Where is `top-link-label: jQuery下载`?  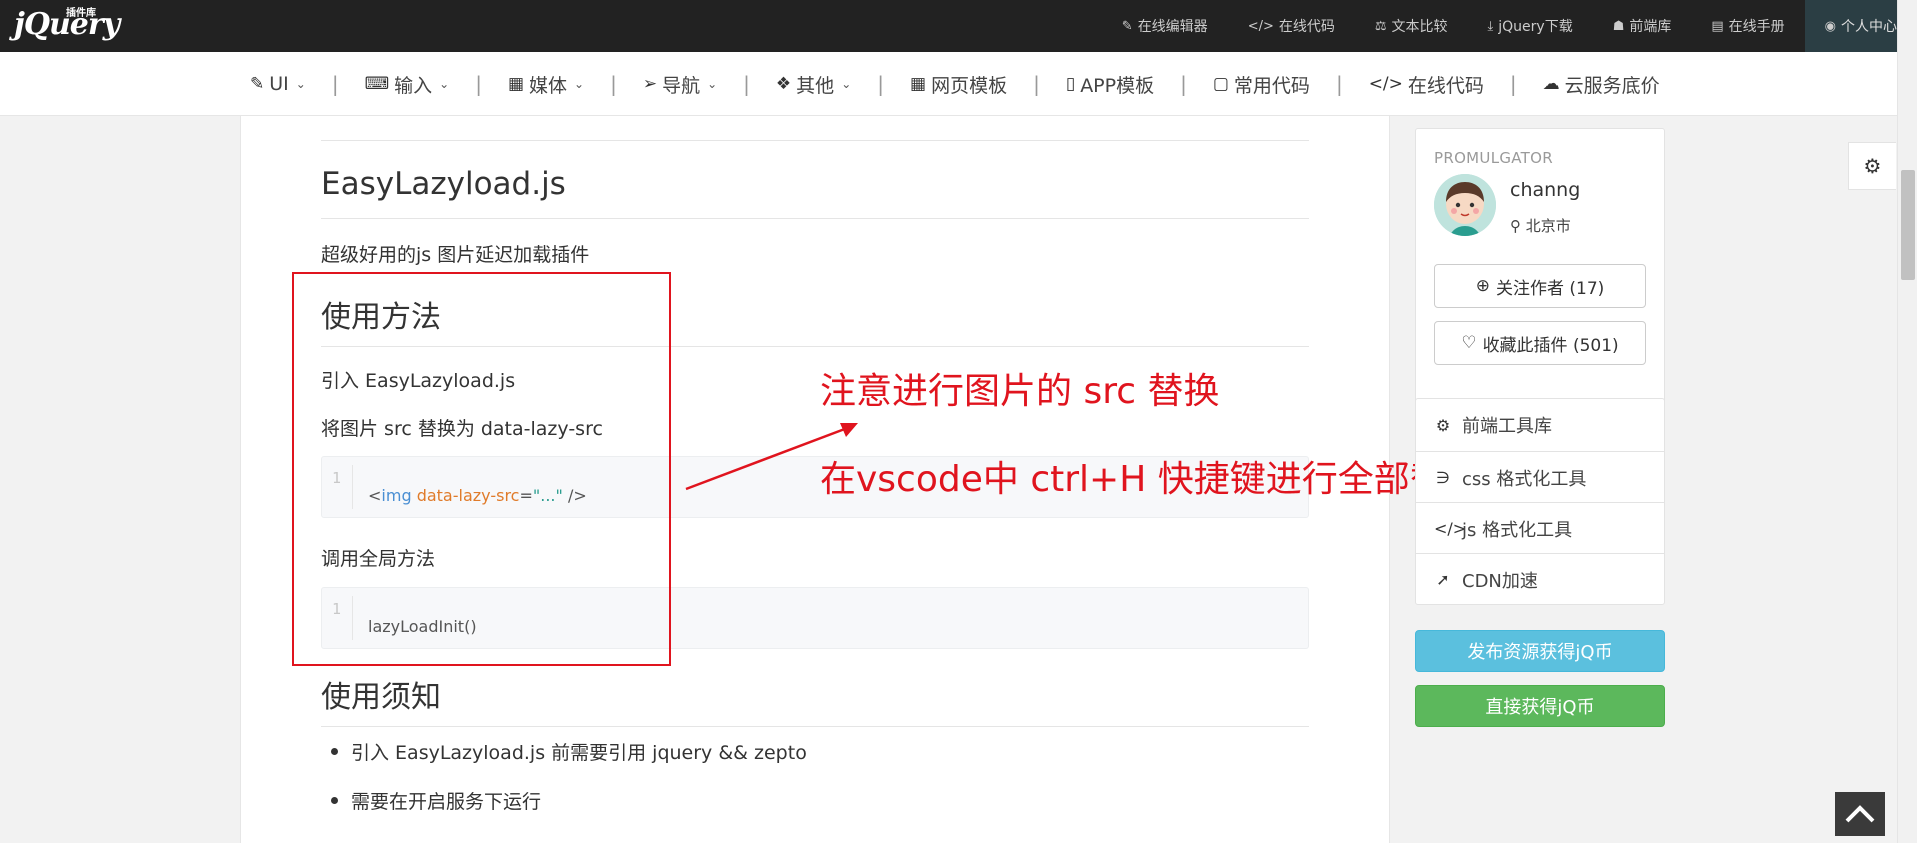 top-link-label: jQuery下载 is located at coordinates (1535, 27).